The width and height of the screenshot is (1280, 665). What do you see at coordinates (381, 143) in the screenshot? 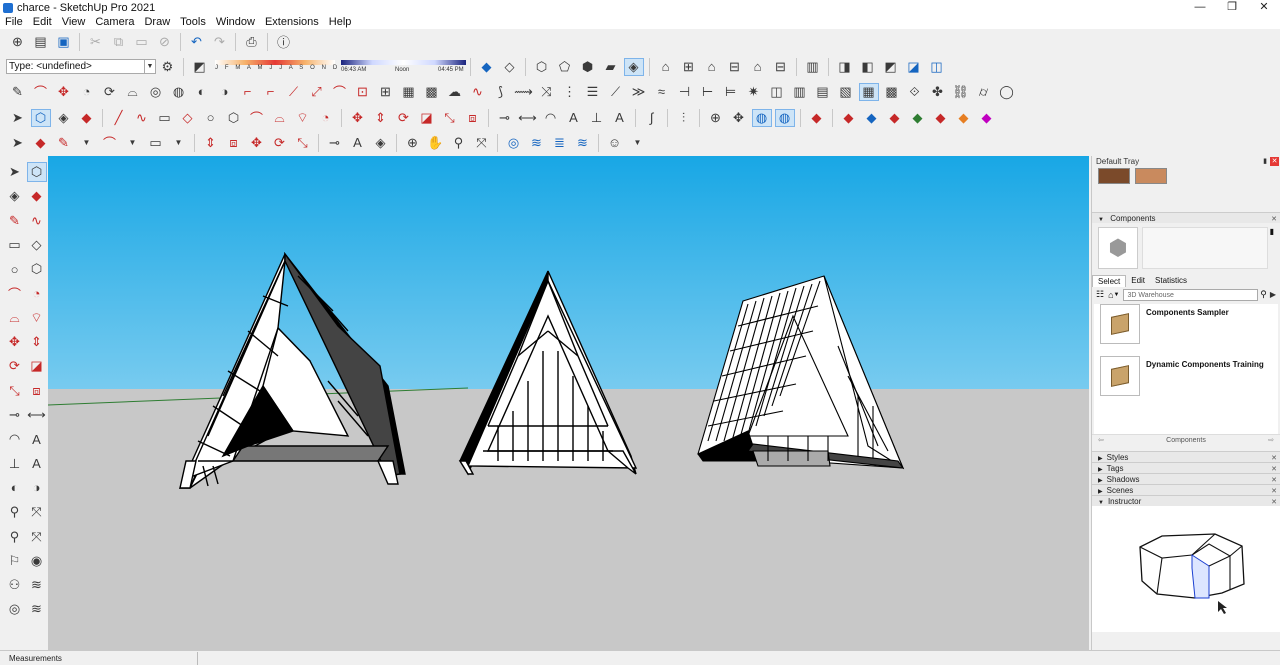
I see `paint-large-icon: ◈` at bounding box center [381, 143].